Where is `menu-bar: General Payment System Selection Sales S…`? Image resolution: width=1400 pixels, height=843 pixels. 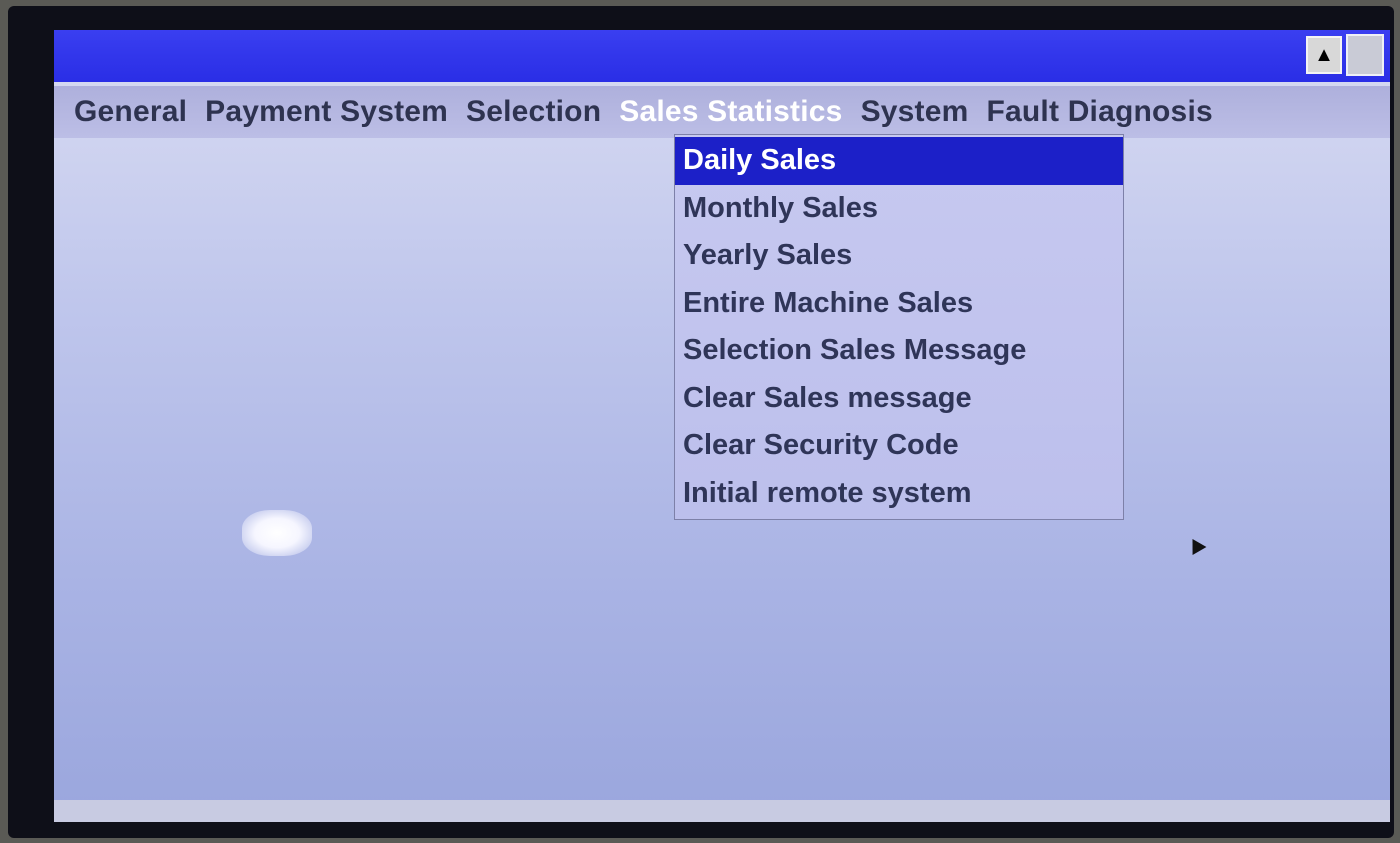 menu-bar: General Payment System Selection Sales S… is located at coordinates (722, 112).